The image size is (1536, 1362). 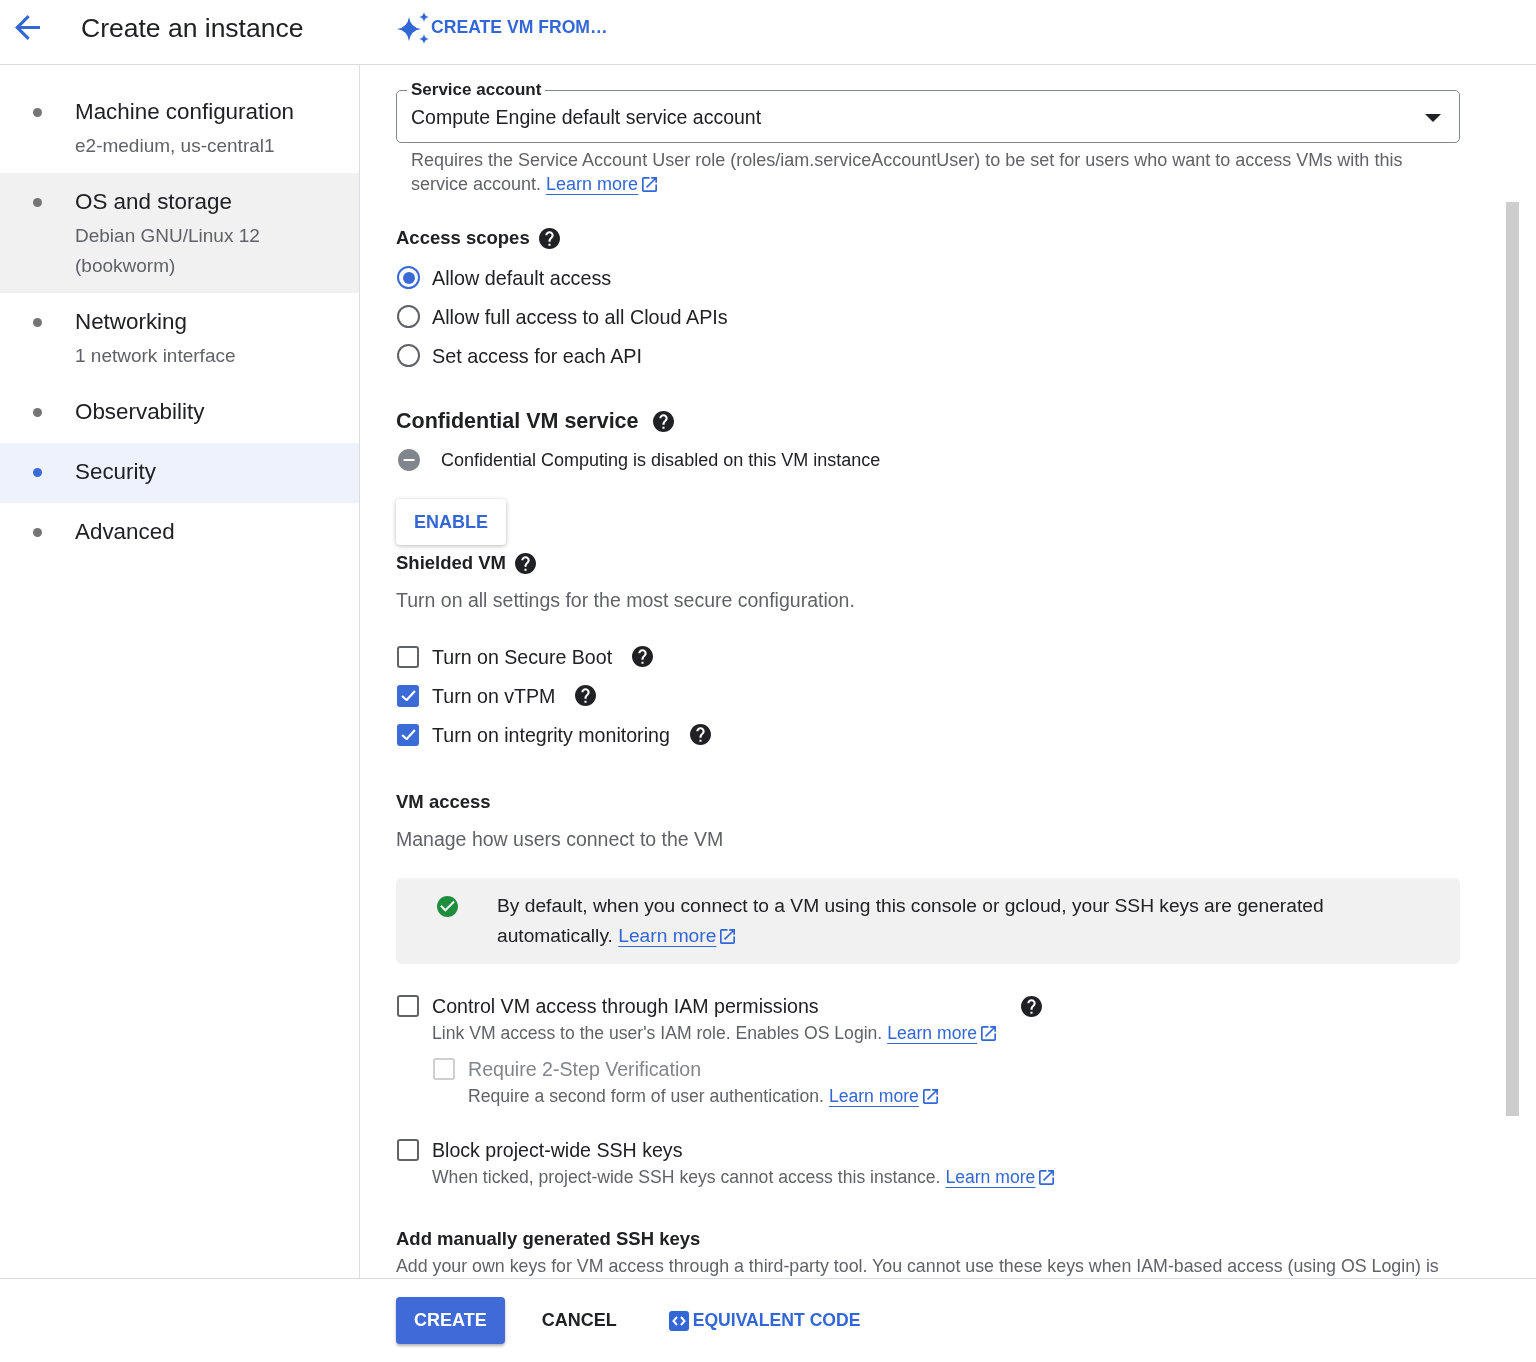 What do you see at coordinates (192, 28) in the screenshot?
I see `page-title: Create an instance` at bounding box center [192, 28].